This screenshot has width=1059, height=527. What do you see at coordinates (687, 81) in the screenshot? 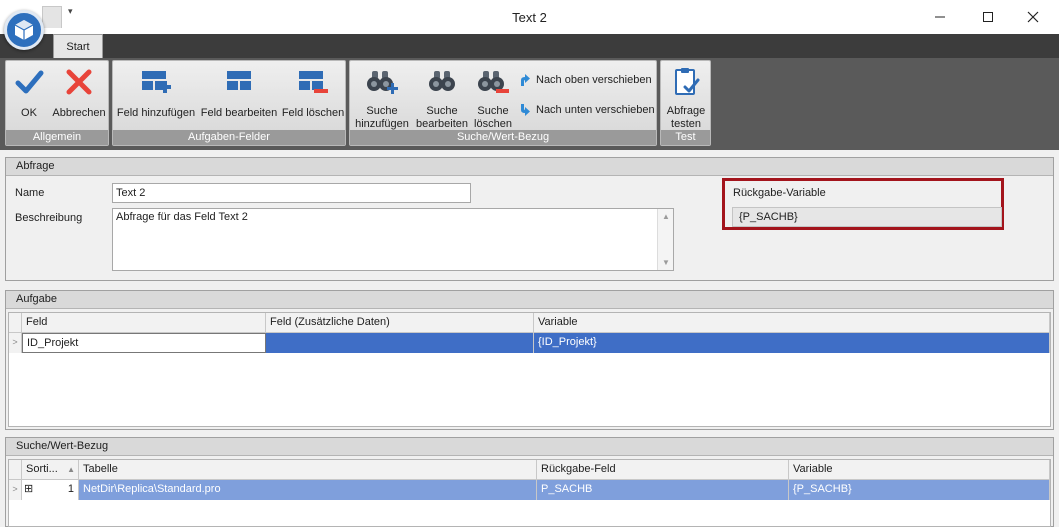
I see `clipboard-check-icon` at bounding box center [687, 81].